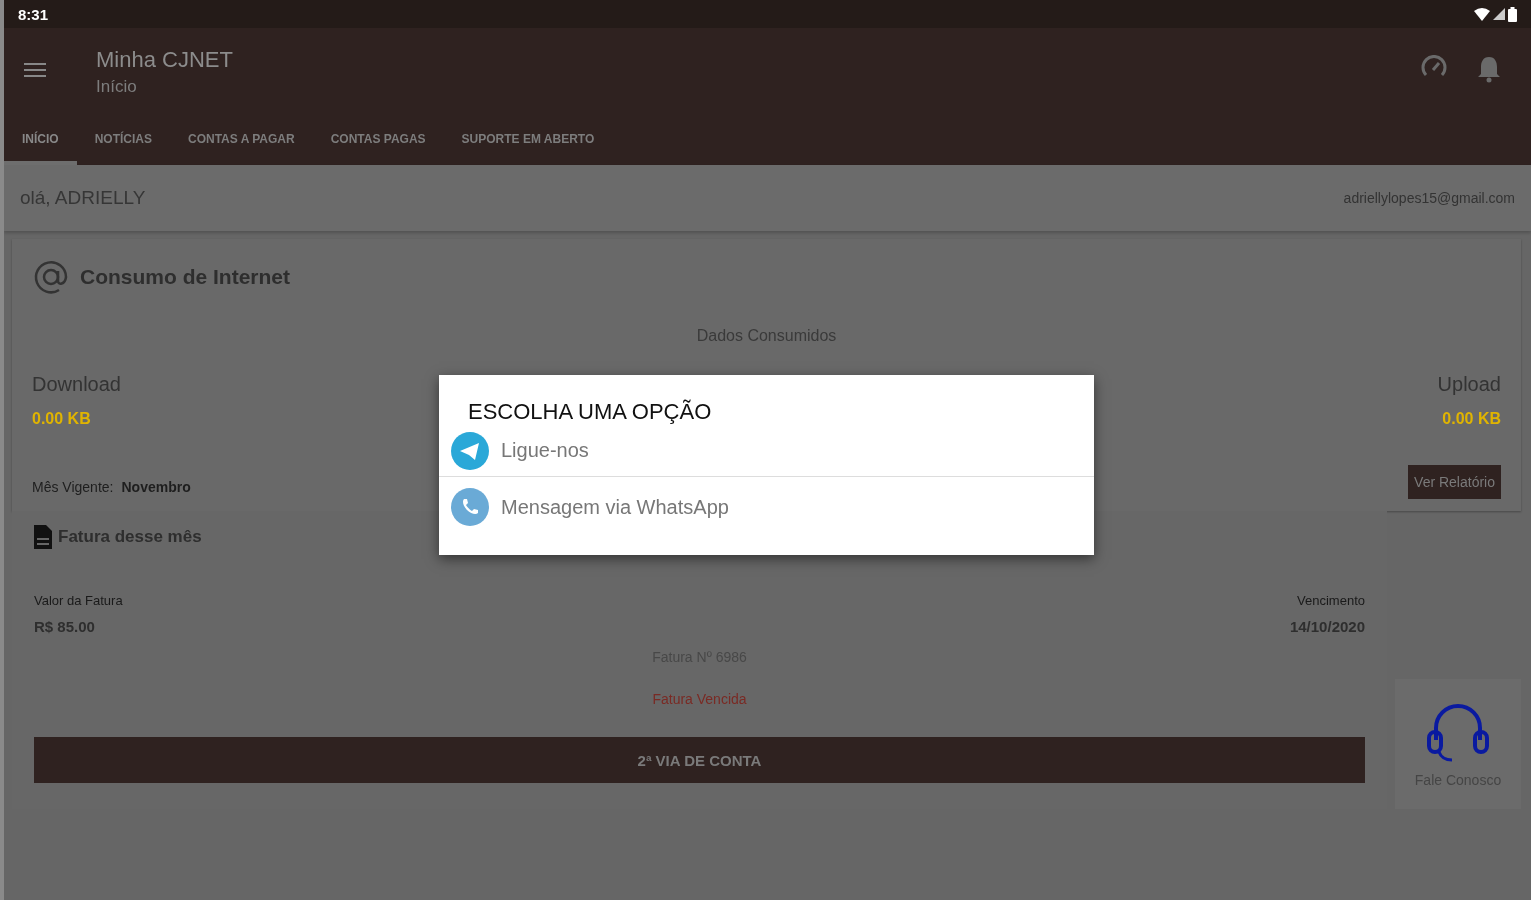 The height and width of the screenshot is (900, 1531). Describe the element at coordinates (62, 419) in the screenshot. I see `download-value: 0.00 KB` at that location.